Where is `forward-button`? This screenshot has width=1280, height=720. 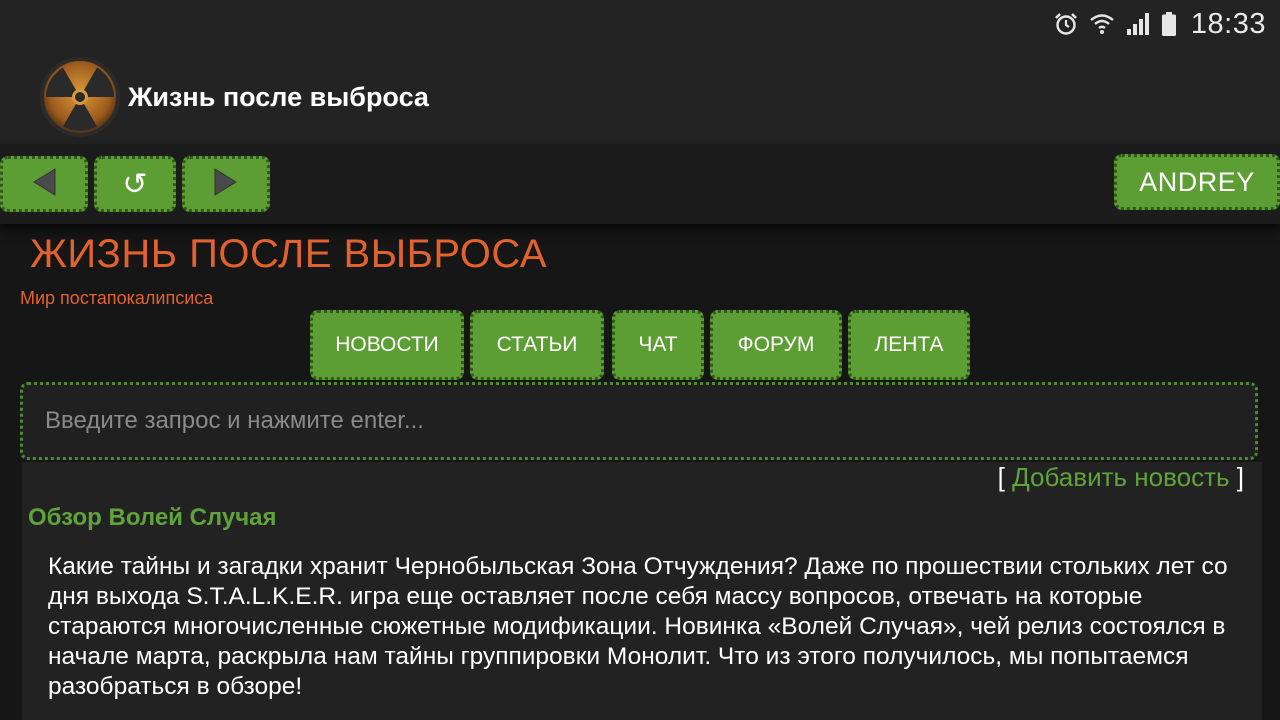
forward-button is located at coordinates (226, 184).